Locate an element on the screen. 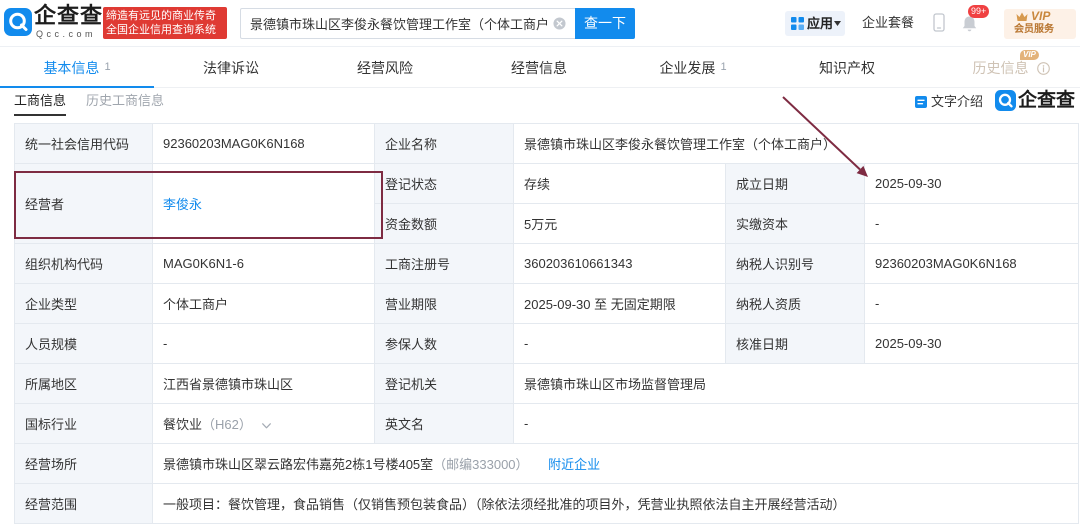  tab-label: 经营信息 is located at coordinates (539, 68).